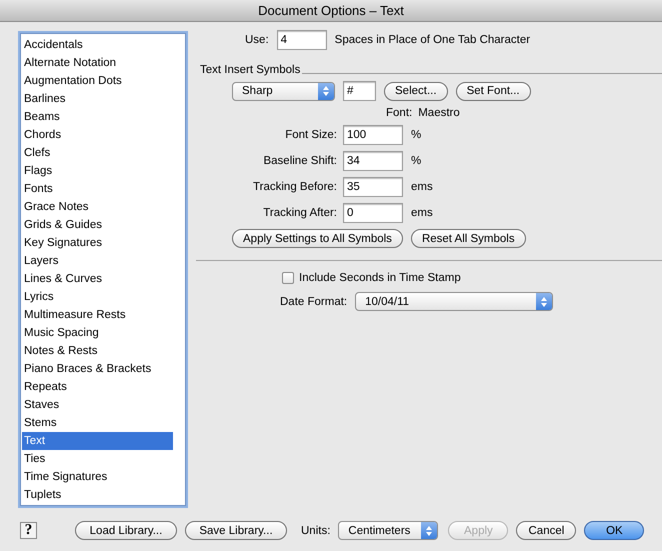 The height and width of the screenshot is (551, 662). Describe the element at coordinates (432, 40) in the screenshot. I see `tab-spaces-label: Spaces in Place of One Tab Character` at that location.